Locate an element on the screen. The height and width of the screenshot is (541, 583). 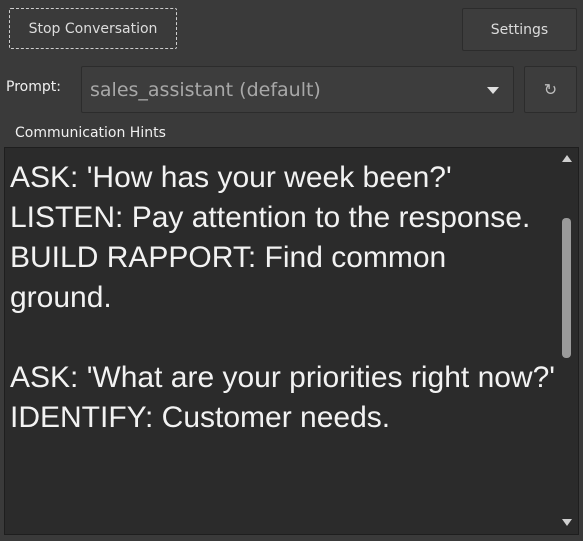
prompt-select: sales_assistant (default) is located at coordinates (297, 89).